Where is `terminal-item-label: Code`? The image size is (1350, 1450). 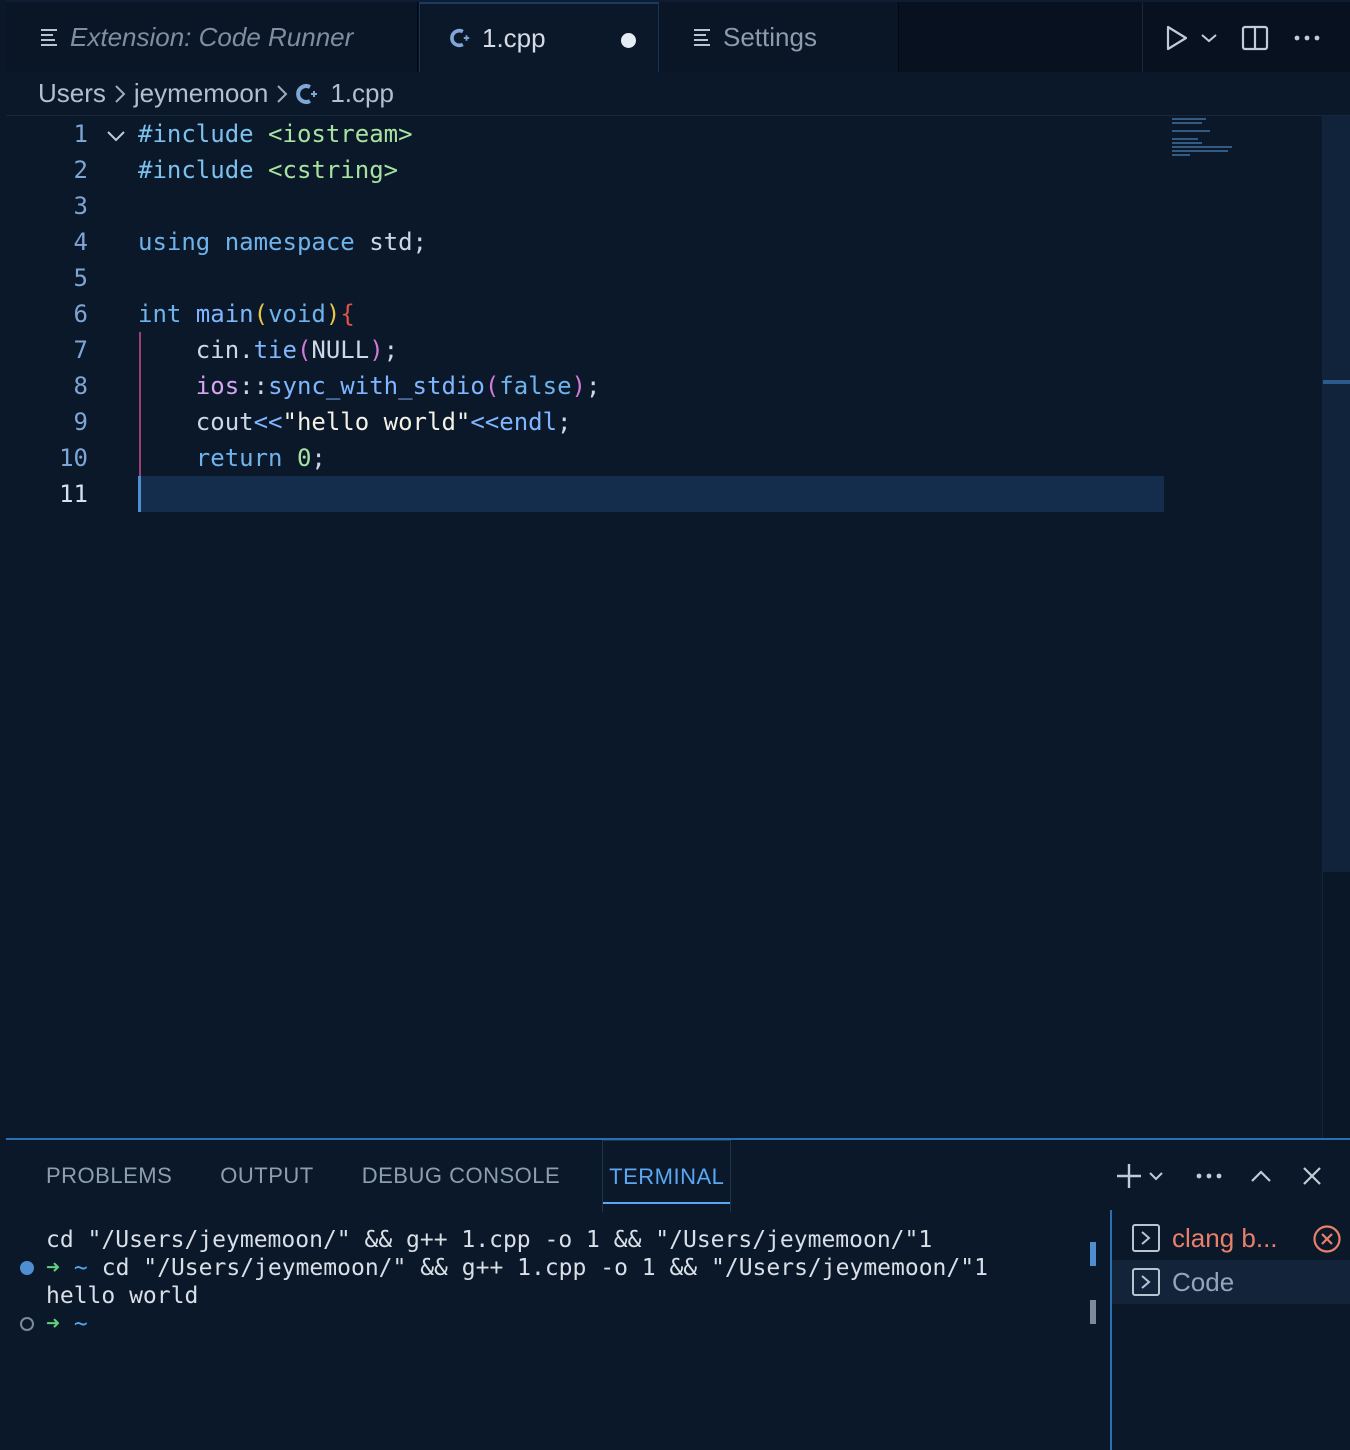
terminal-item-label: Code is located at coordinates (1203, 1281).